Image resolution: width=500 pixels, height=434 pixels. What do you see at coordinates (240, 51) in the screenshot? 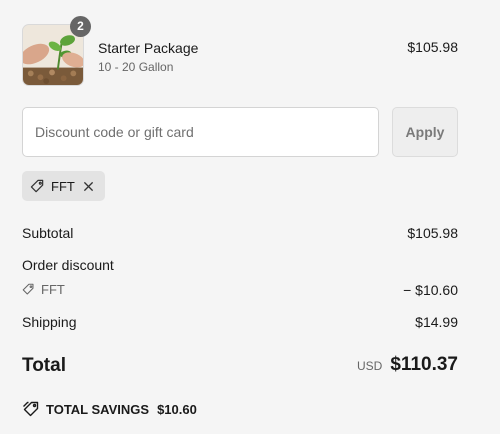
I see `line-item: 2 Starter Package 10 - 20 Gallon $105.98` at bounding box center [240, 51].